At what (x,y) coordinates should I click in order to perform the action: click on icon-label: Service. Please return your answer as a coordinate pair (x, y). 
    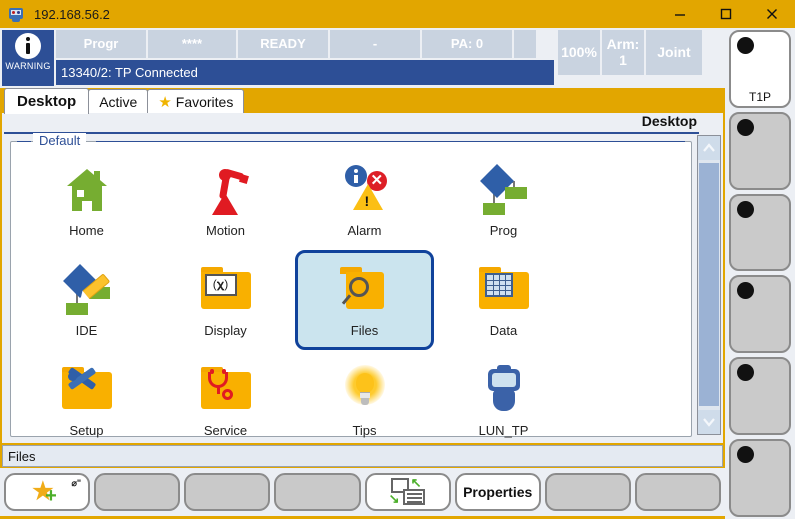
    Looking at the image, I should click on (225, 430).